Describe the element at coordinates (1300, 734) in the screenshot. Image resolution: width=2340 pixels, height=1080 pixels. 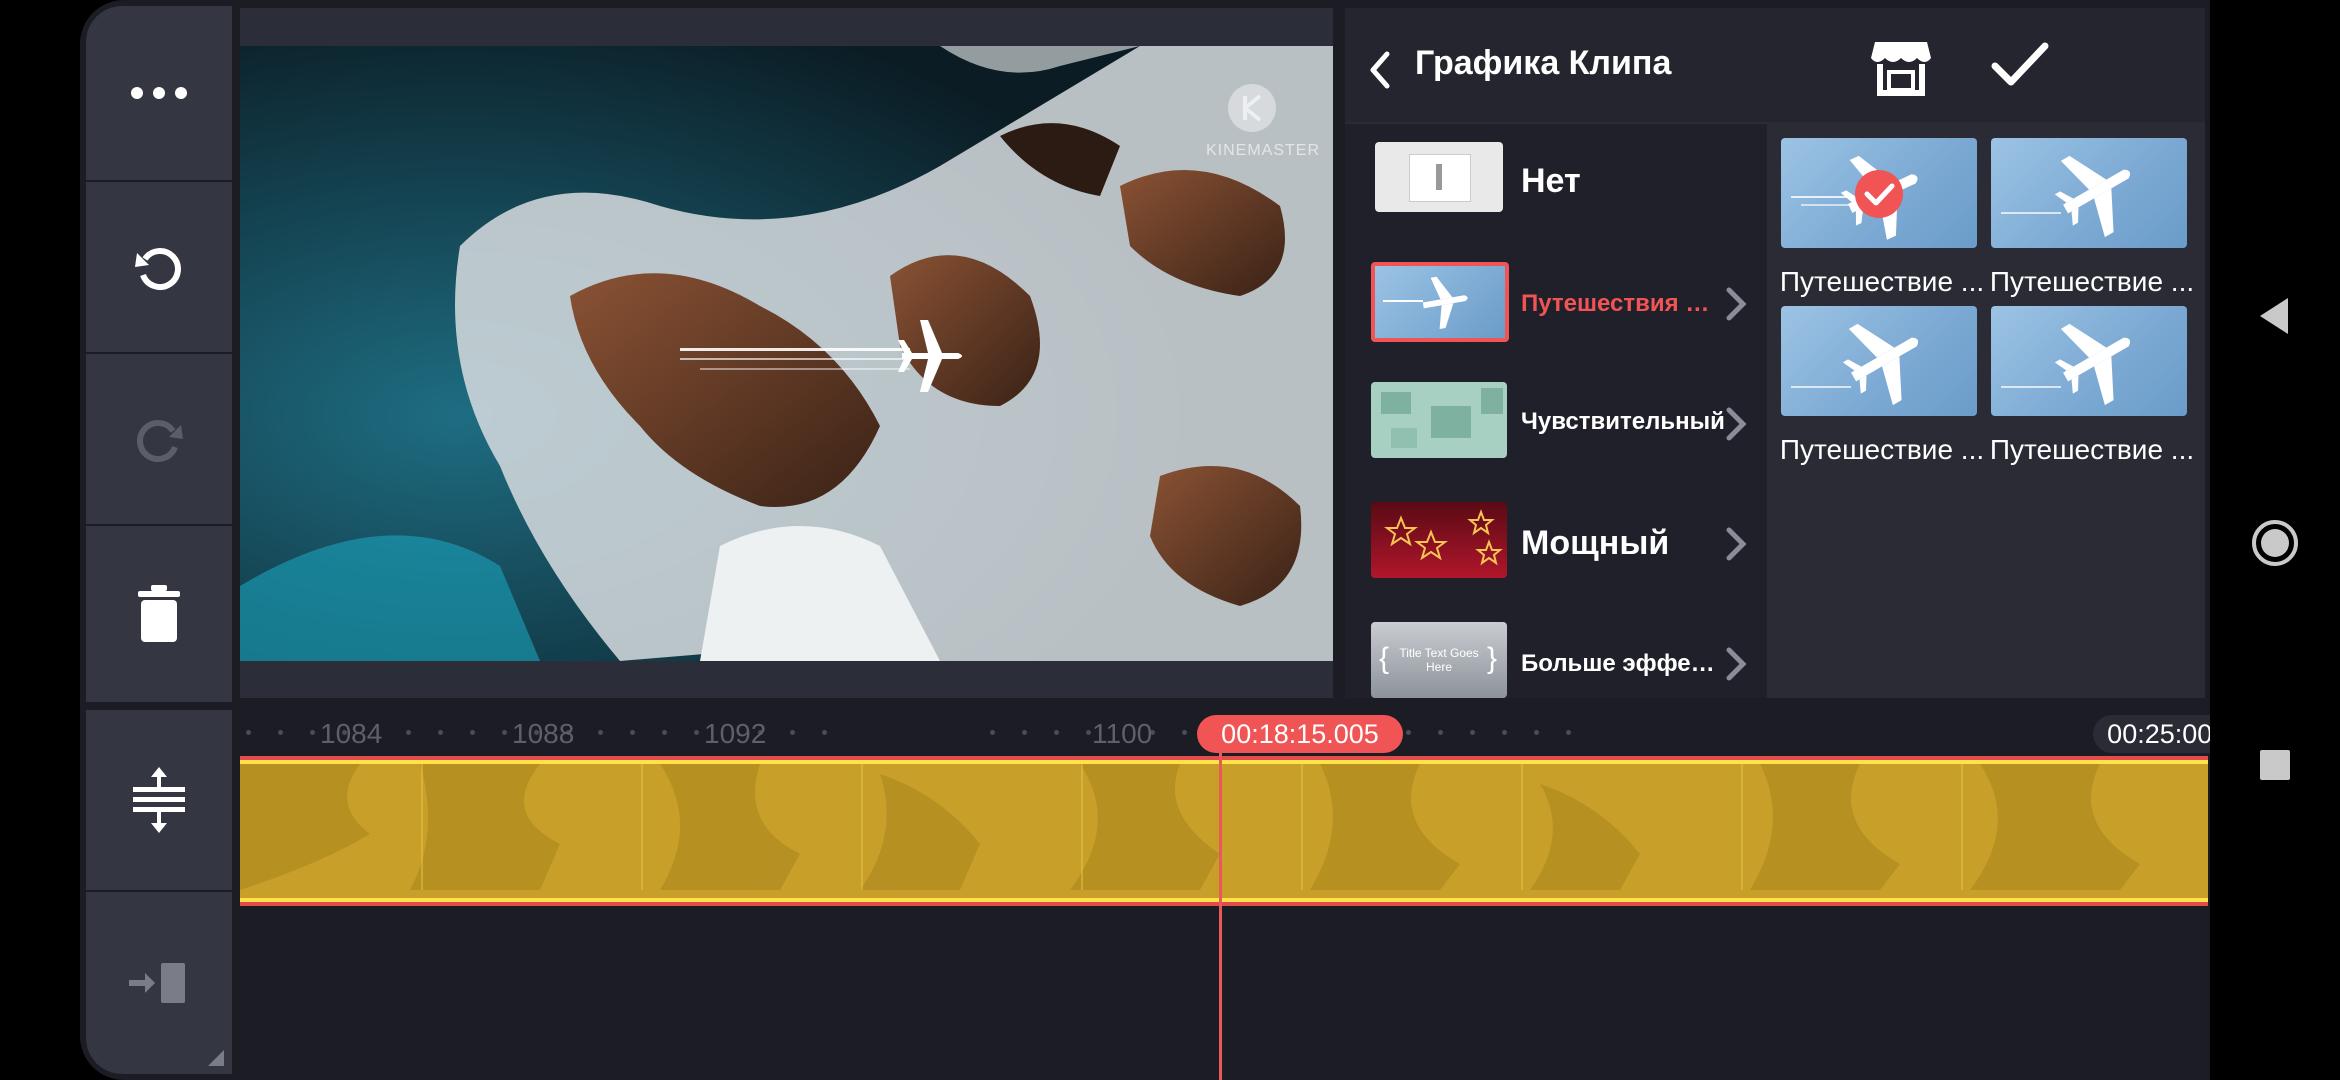
I see `playhead-time: 00:18:15.005` at that location.